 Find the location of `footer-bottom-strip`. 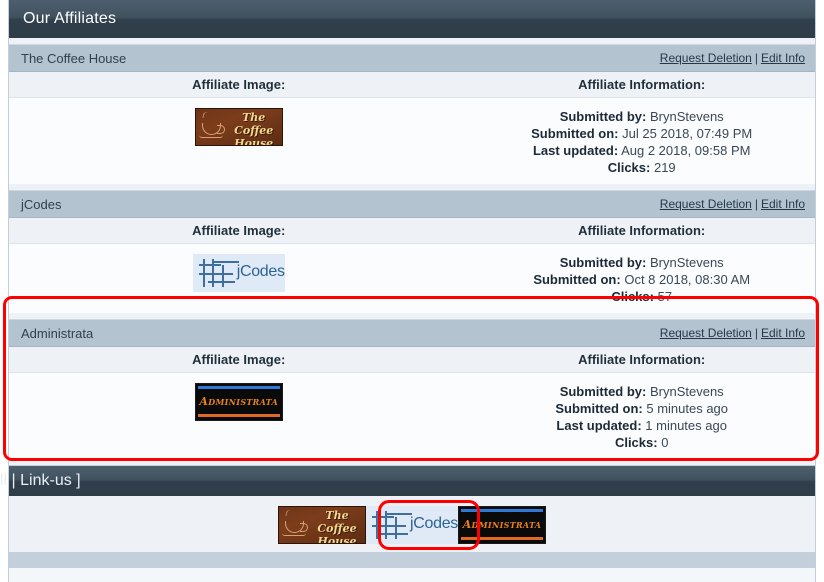

footer-bottom-strip is located at coordinates (412, 560).